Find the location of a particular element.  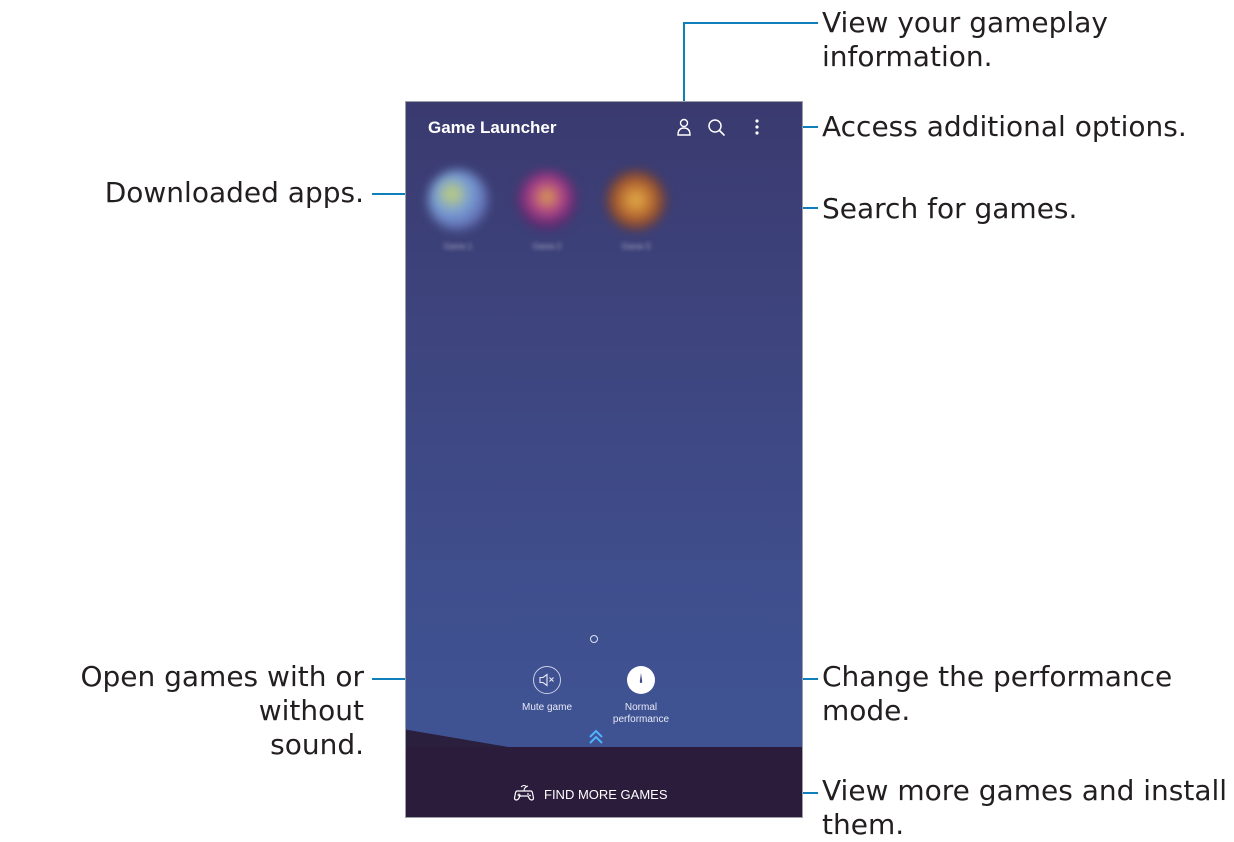

app-title: Game Launcher is located at coordinates (492, 127).